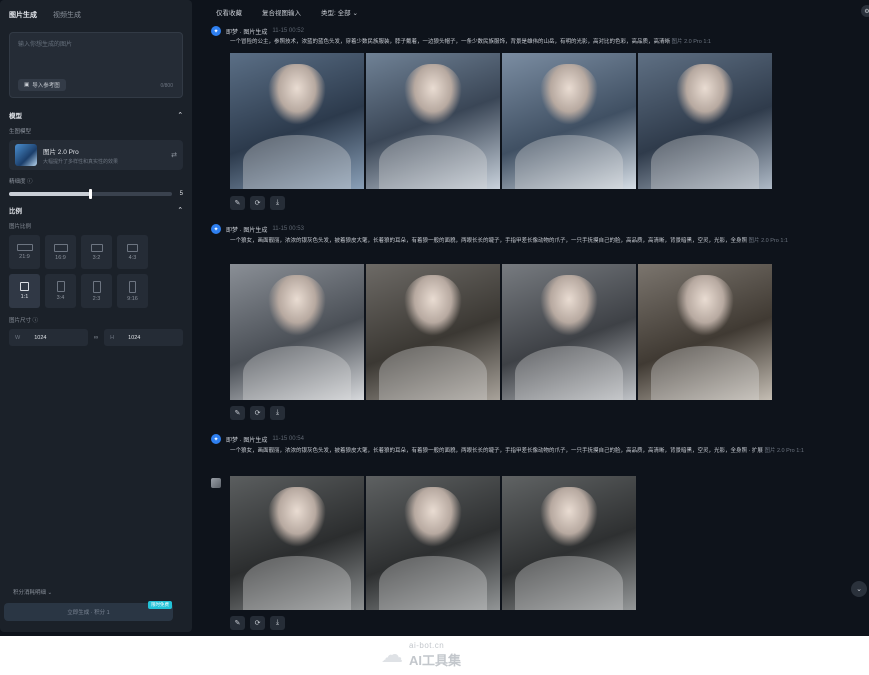 This screenshot has height=675, width=869. Describe the element at coordinates (24, 252) in the screenshot. I see `ratio-option-21-9: 21:9` at that location.